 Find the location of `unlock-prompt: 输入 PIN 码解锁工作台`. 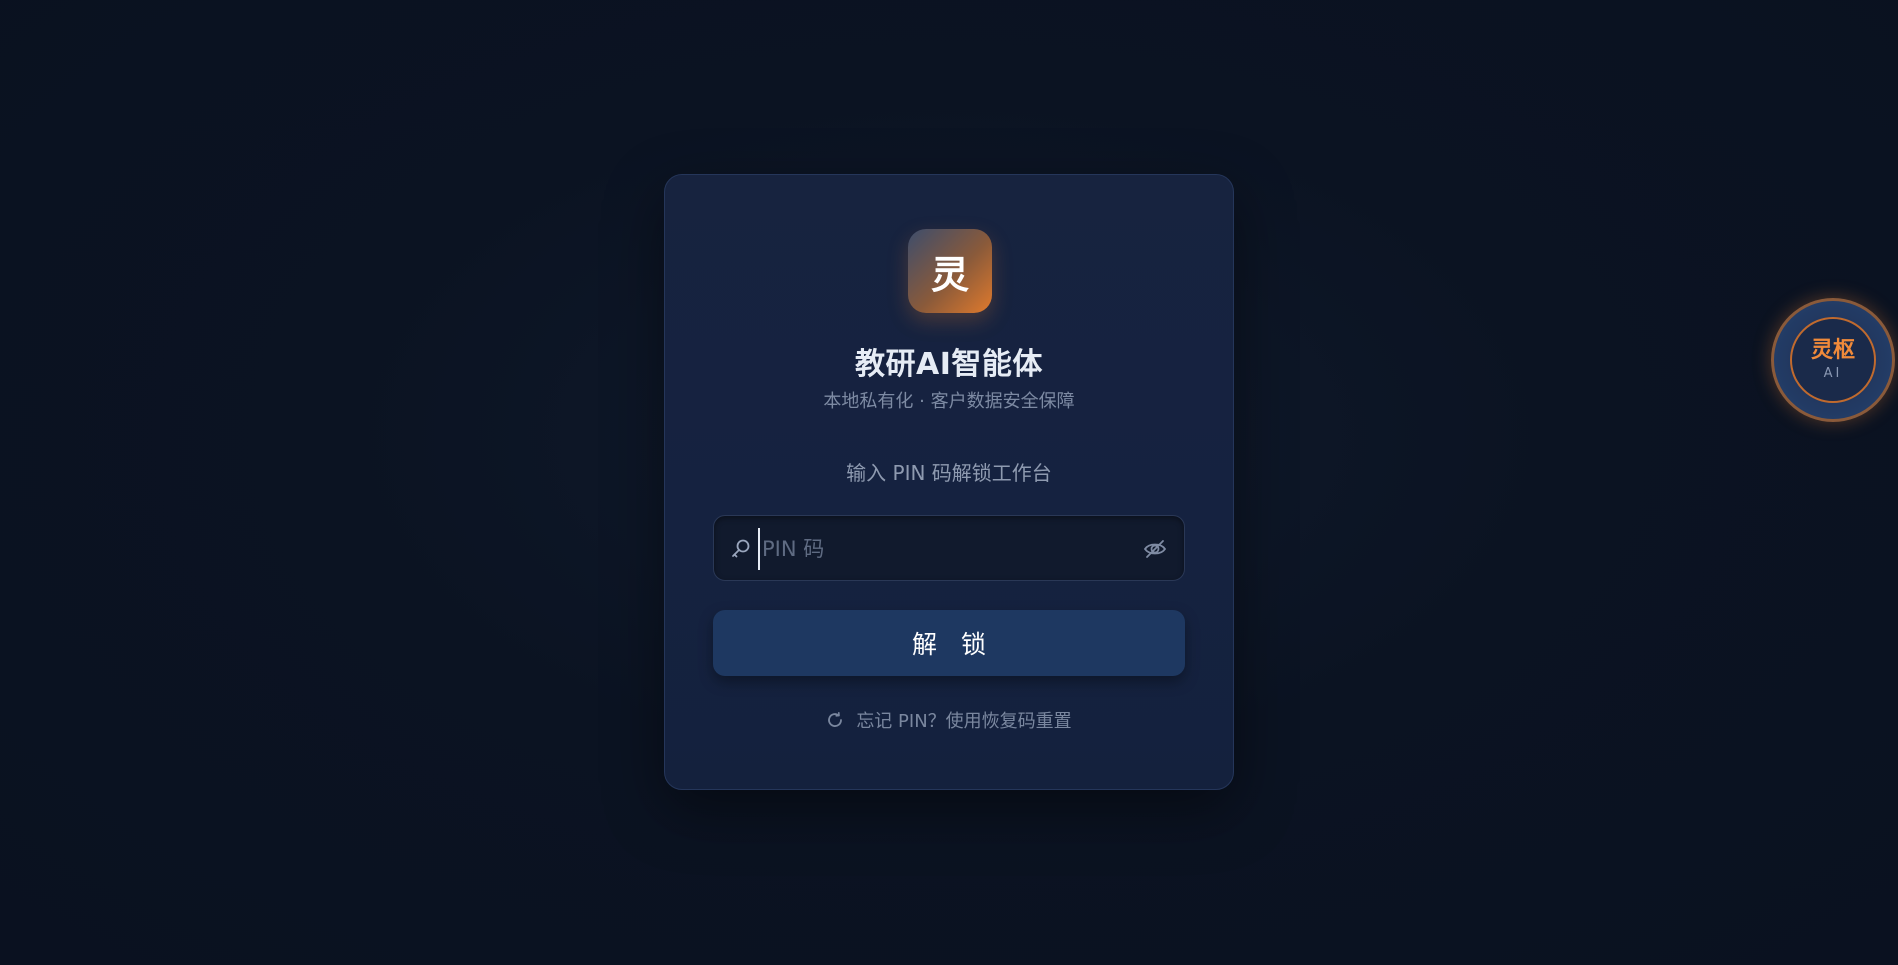

unlock-prompt: 输入 PIN 码解锁工作台 is located at coordinates (949, 473).